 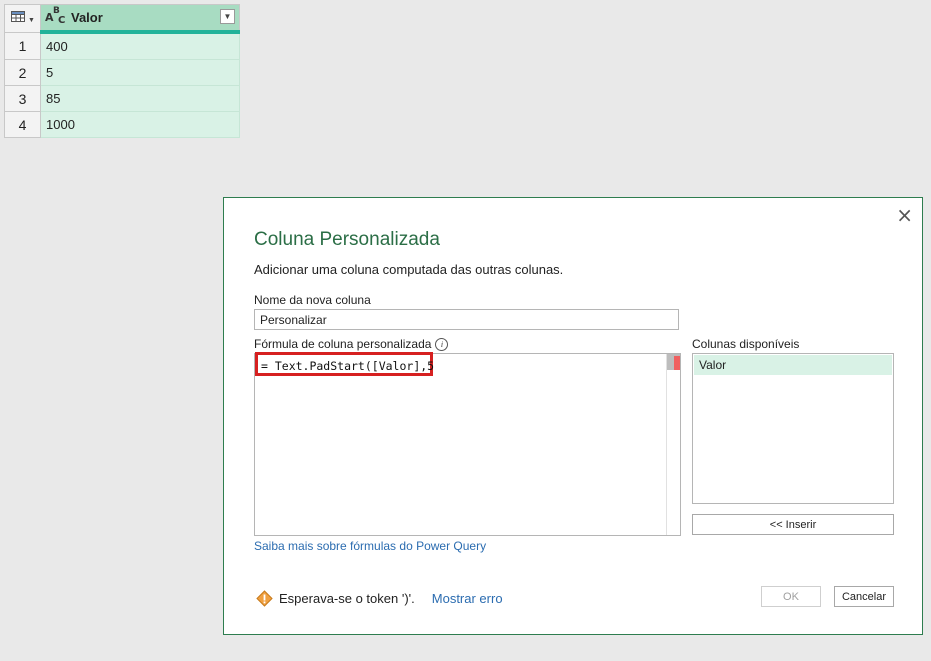 I want to click on table-header-row: ▼ A B C Valor ▼, so click(x=122, y=19).